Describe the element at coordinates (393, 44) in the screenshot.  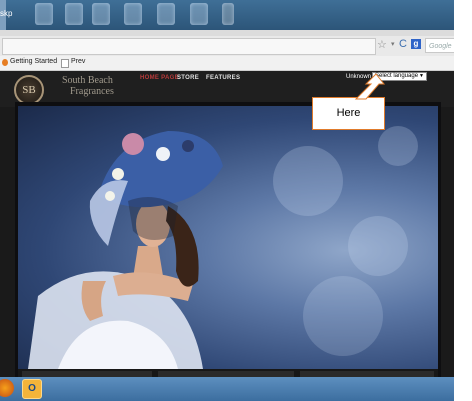
I see `chevron-down-icon: ▾` at that location.